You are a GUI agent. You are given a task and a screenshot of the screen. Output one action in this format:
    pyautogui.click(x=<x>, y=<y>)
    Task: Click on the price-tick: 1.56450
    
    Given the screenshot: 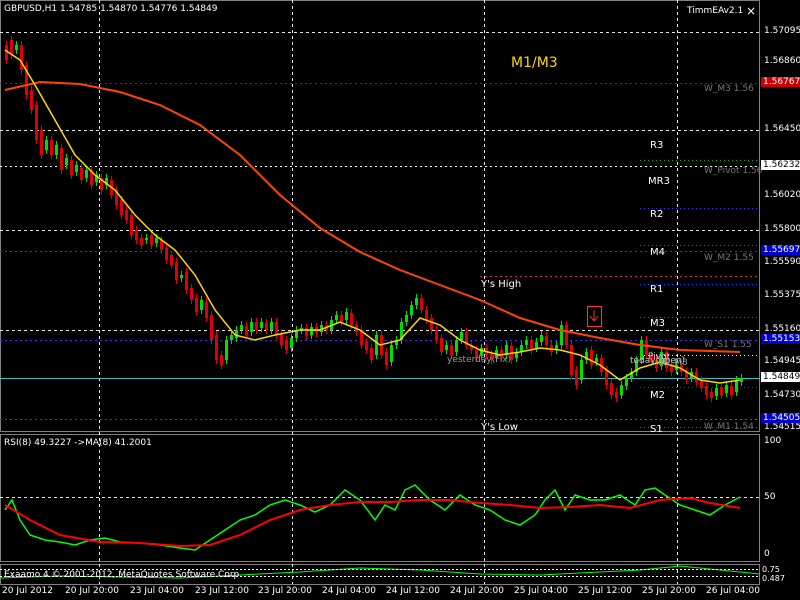 What is the action you would take?
    pyautogui.click(x=782, y=129)
    